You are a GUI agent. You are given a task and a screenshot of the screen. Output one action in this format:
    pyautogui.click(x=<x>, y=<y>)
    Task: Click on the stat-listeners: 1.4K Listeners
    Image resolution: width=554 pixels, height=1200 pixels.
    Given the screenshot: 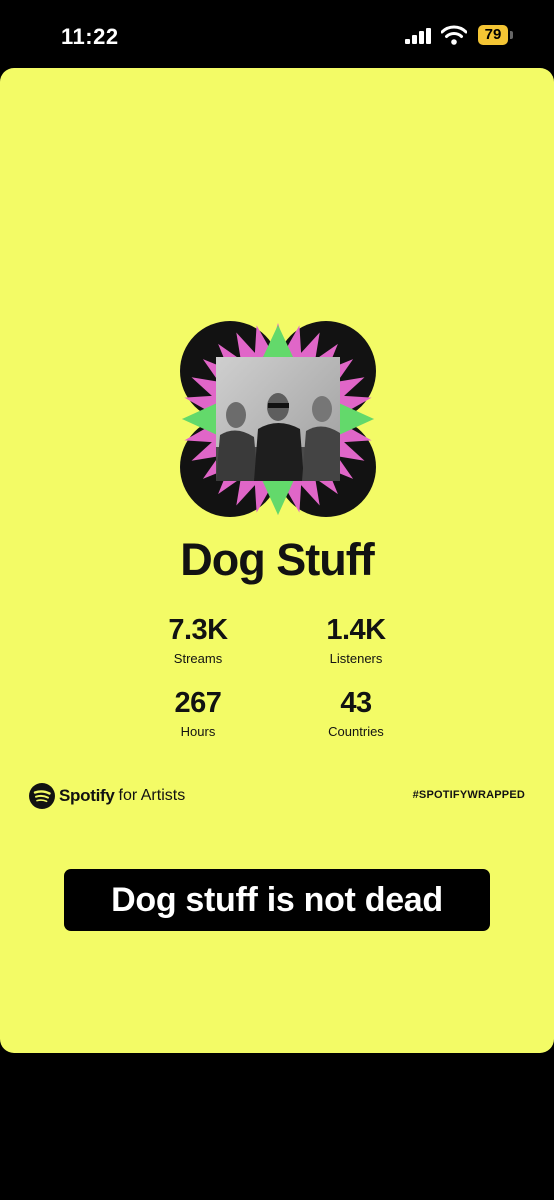 What is the action you would take?
    pyautogui.click(x=356, y=640)
    